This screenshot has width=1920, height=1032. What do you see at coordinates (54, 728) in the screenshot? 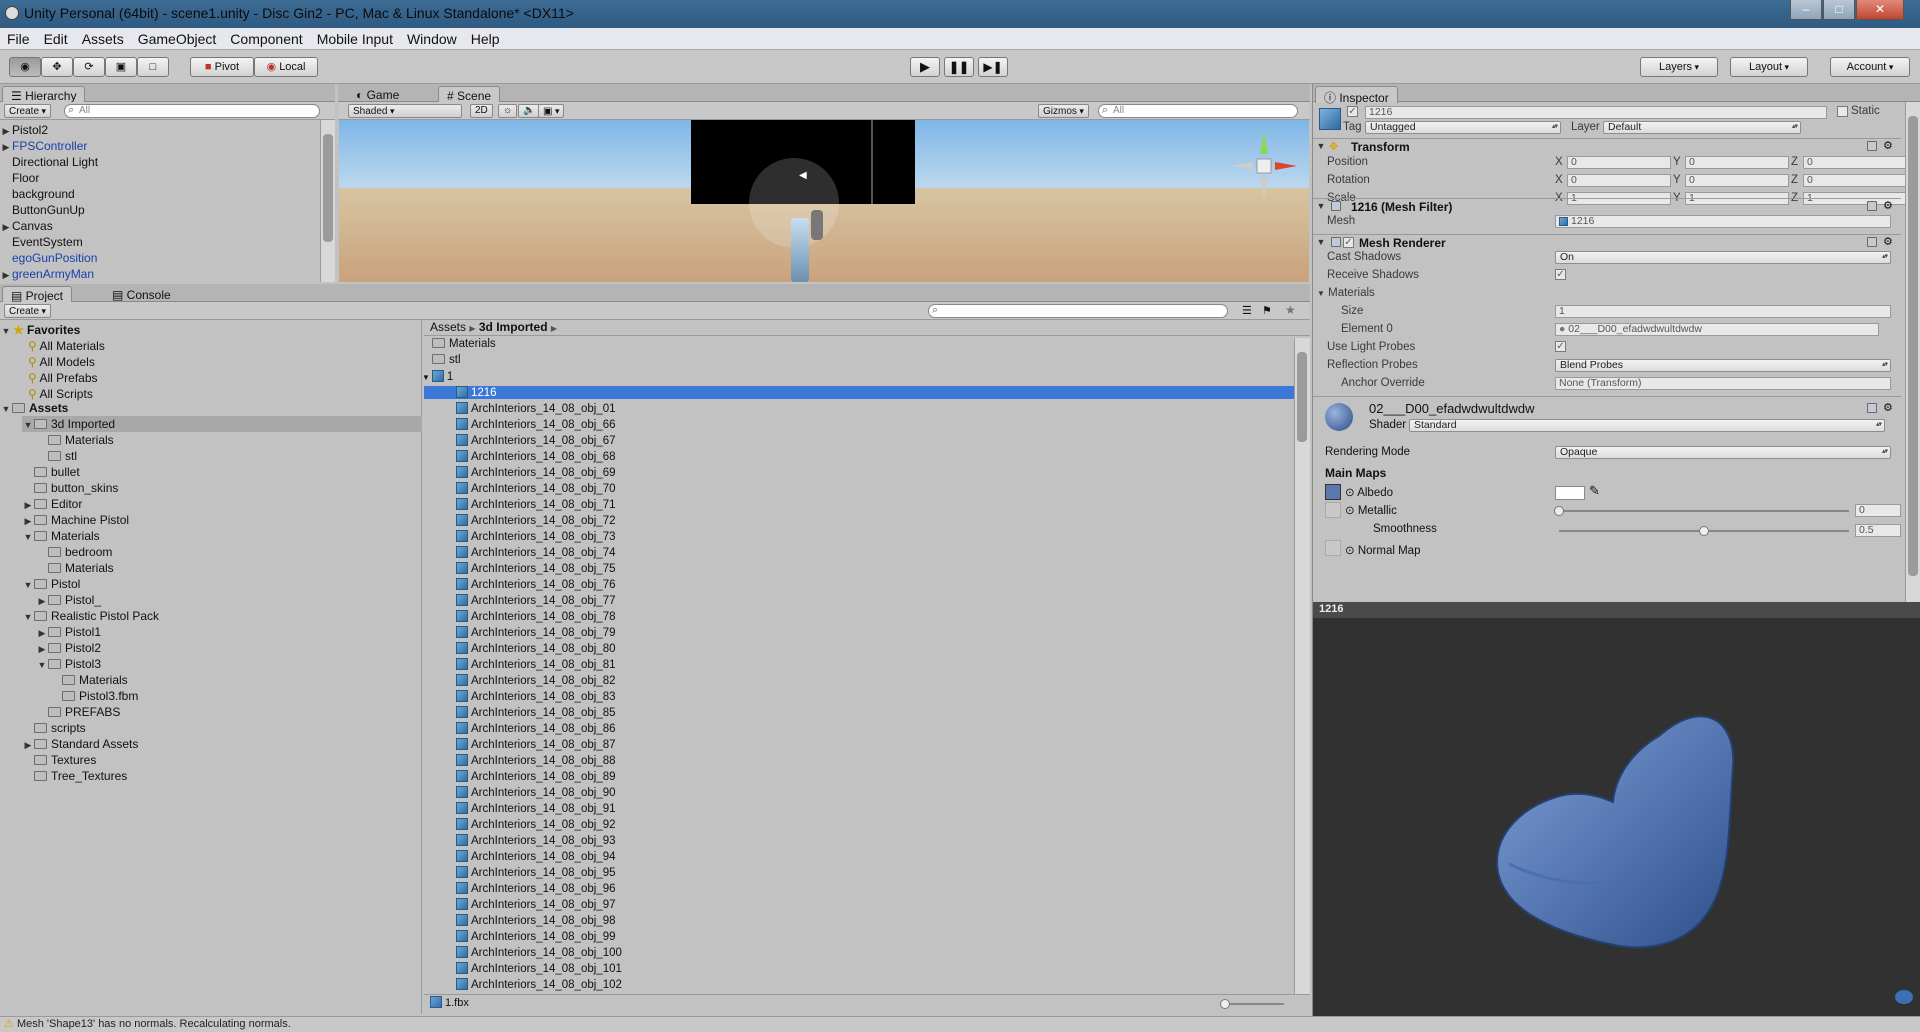
I see `project-folder-item: scripts` at bounding box center [54, 728].